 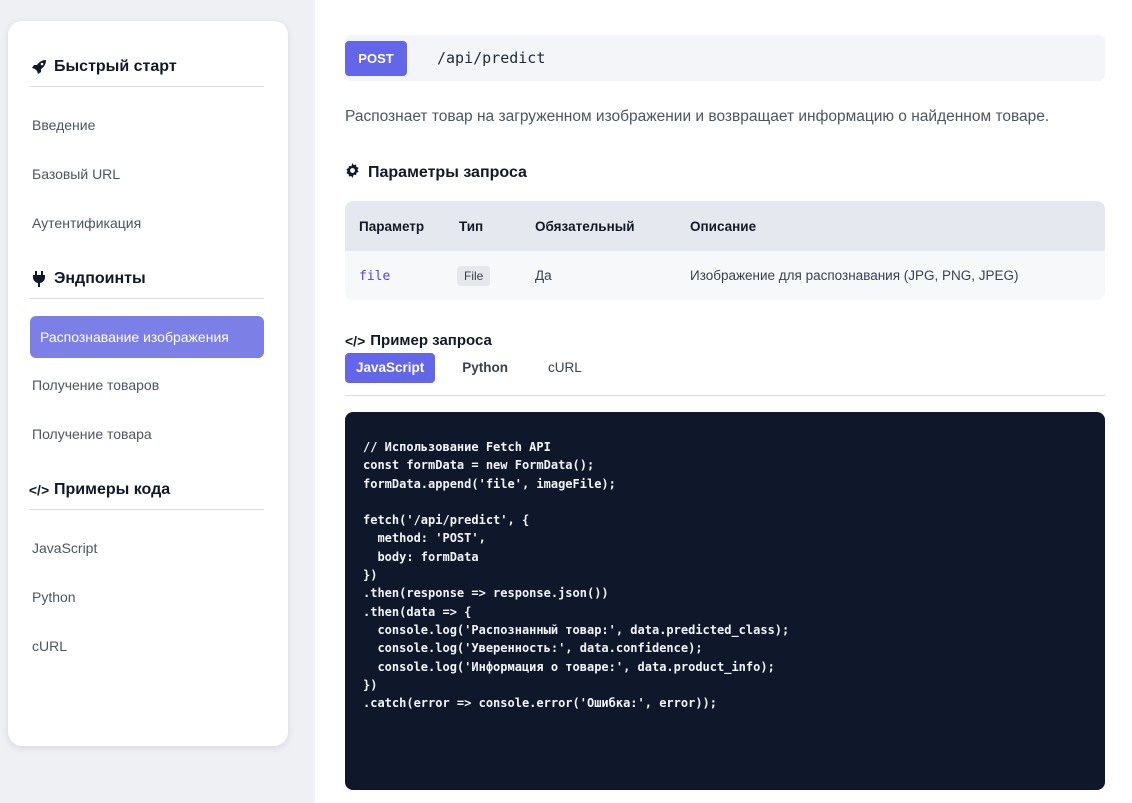 I want to click on sidebar-item-auth: Аутентификация, so click(x=147, y=223).